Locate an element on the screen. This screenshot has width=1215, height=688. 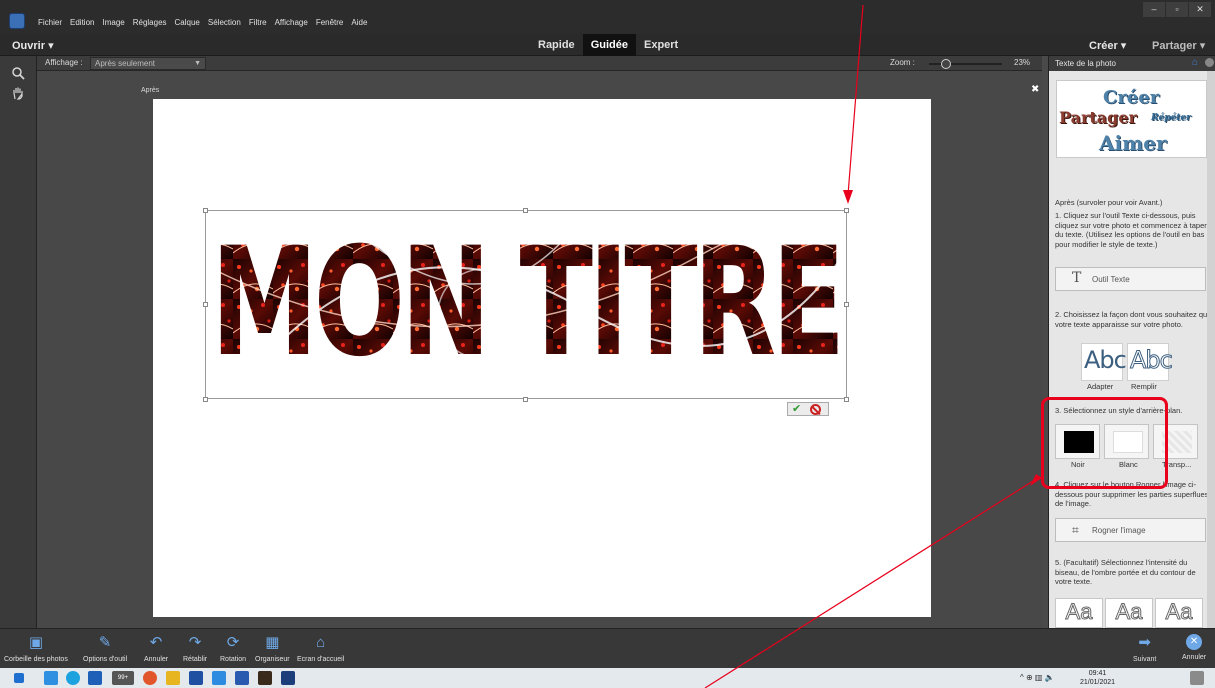
menu-calque: Calque is located at coordinates (187, 22).